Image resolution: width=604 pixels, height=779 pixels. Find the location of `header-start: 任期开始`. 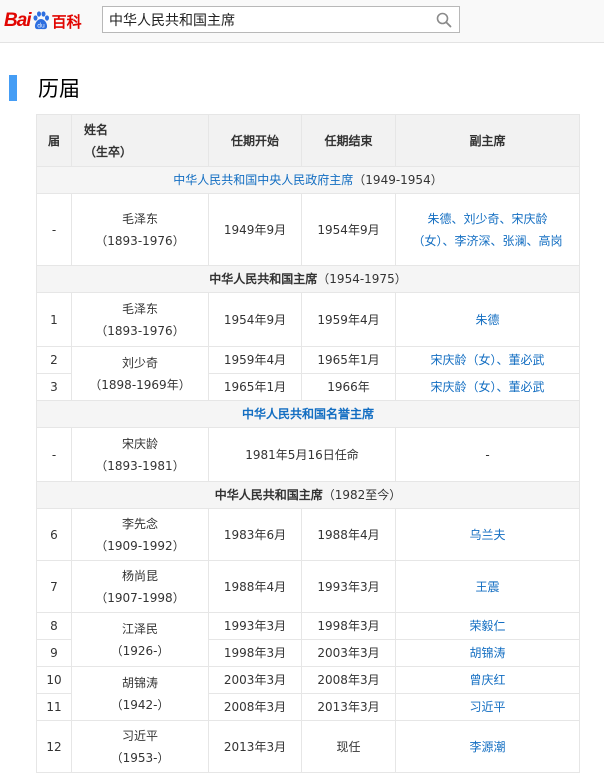

header-start: 任期开始 is located at coordinates (255, 140).